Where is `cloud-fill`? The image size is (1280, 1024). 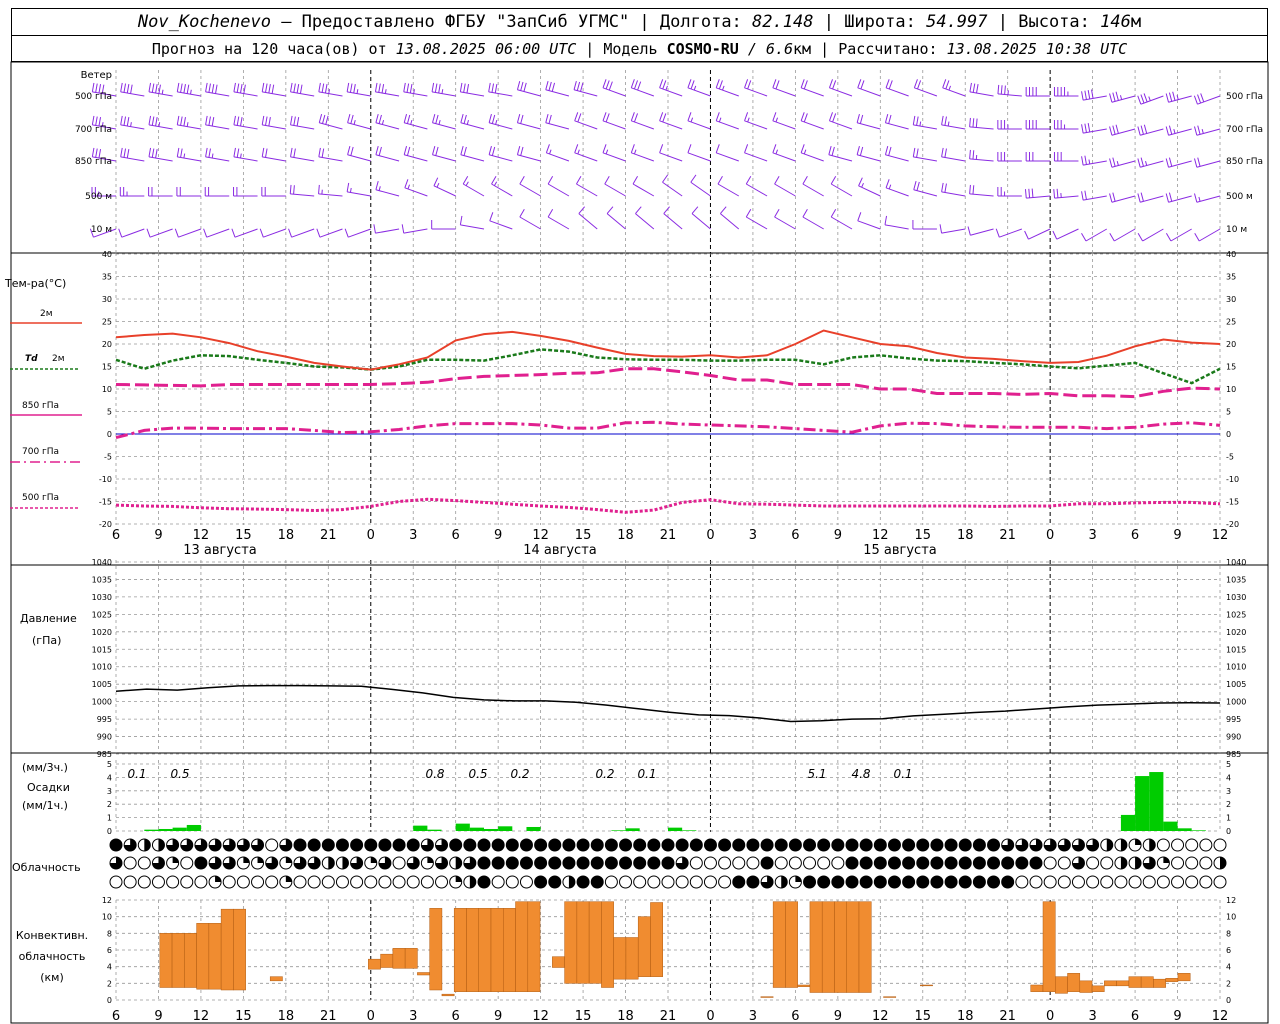 cloud-fill is located at coordinates (246, 860).